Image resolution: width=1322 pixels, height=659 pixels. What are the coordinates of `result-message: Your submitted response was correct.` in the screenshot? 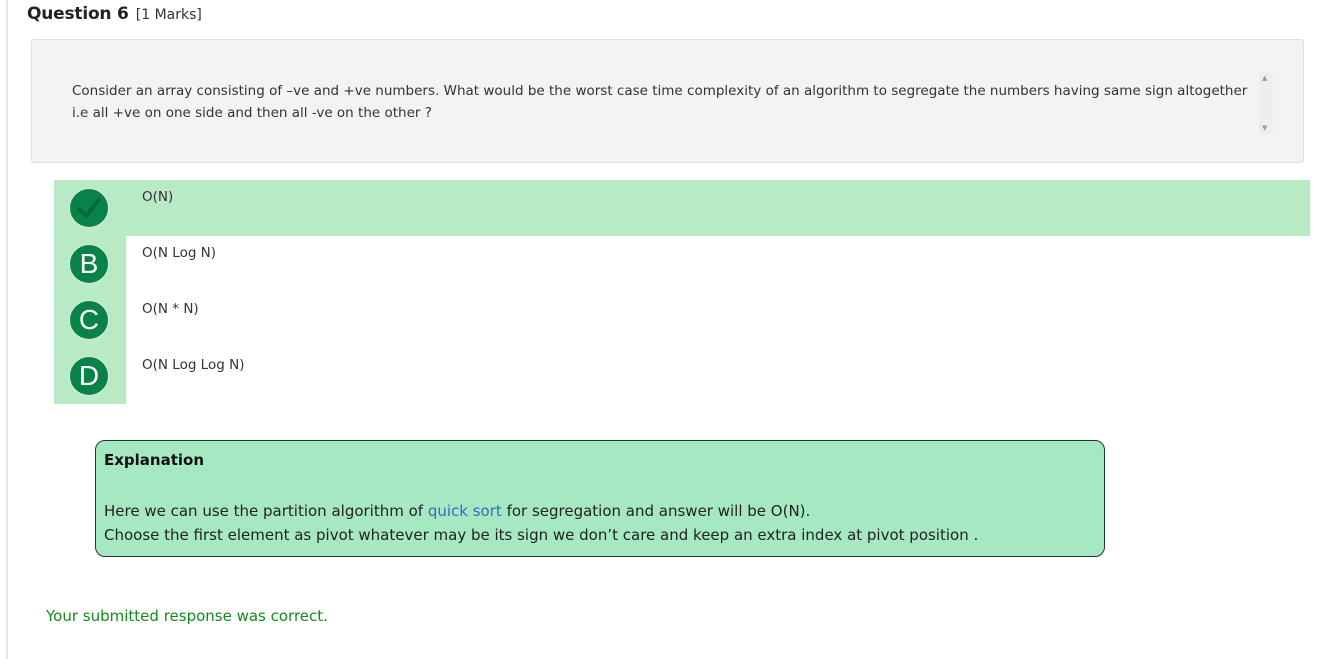 It's located at (187, 616).